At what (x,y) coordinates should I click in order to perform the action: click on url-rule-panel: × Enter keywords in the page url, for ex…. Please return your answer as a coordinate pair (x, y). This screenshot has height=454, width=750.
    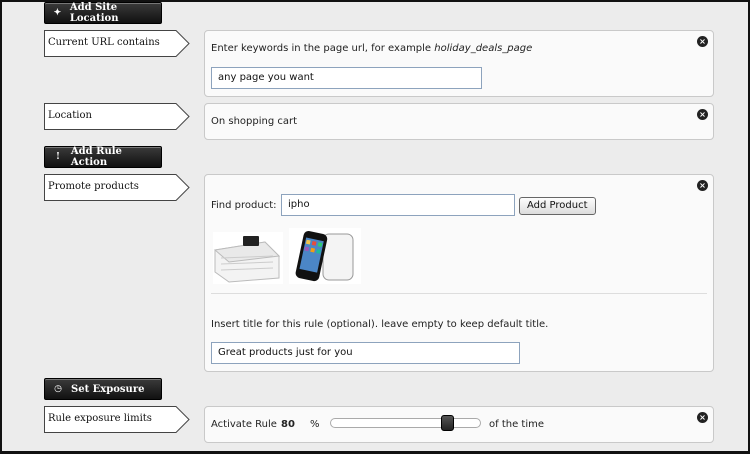
    Looking at the image, I should click on (459, 63).